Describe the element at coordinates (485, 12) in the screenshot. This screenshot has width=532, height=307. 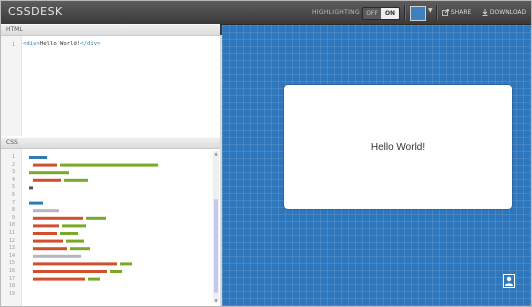
I see `download-icon` at that location.